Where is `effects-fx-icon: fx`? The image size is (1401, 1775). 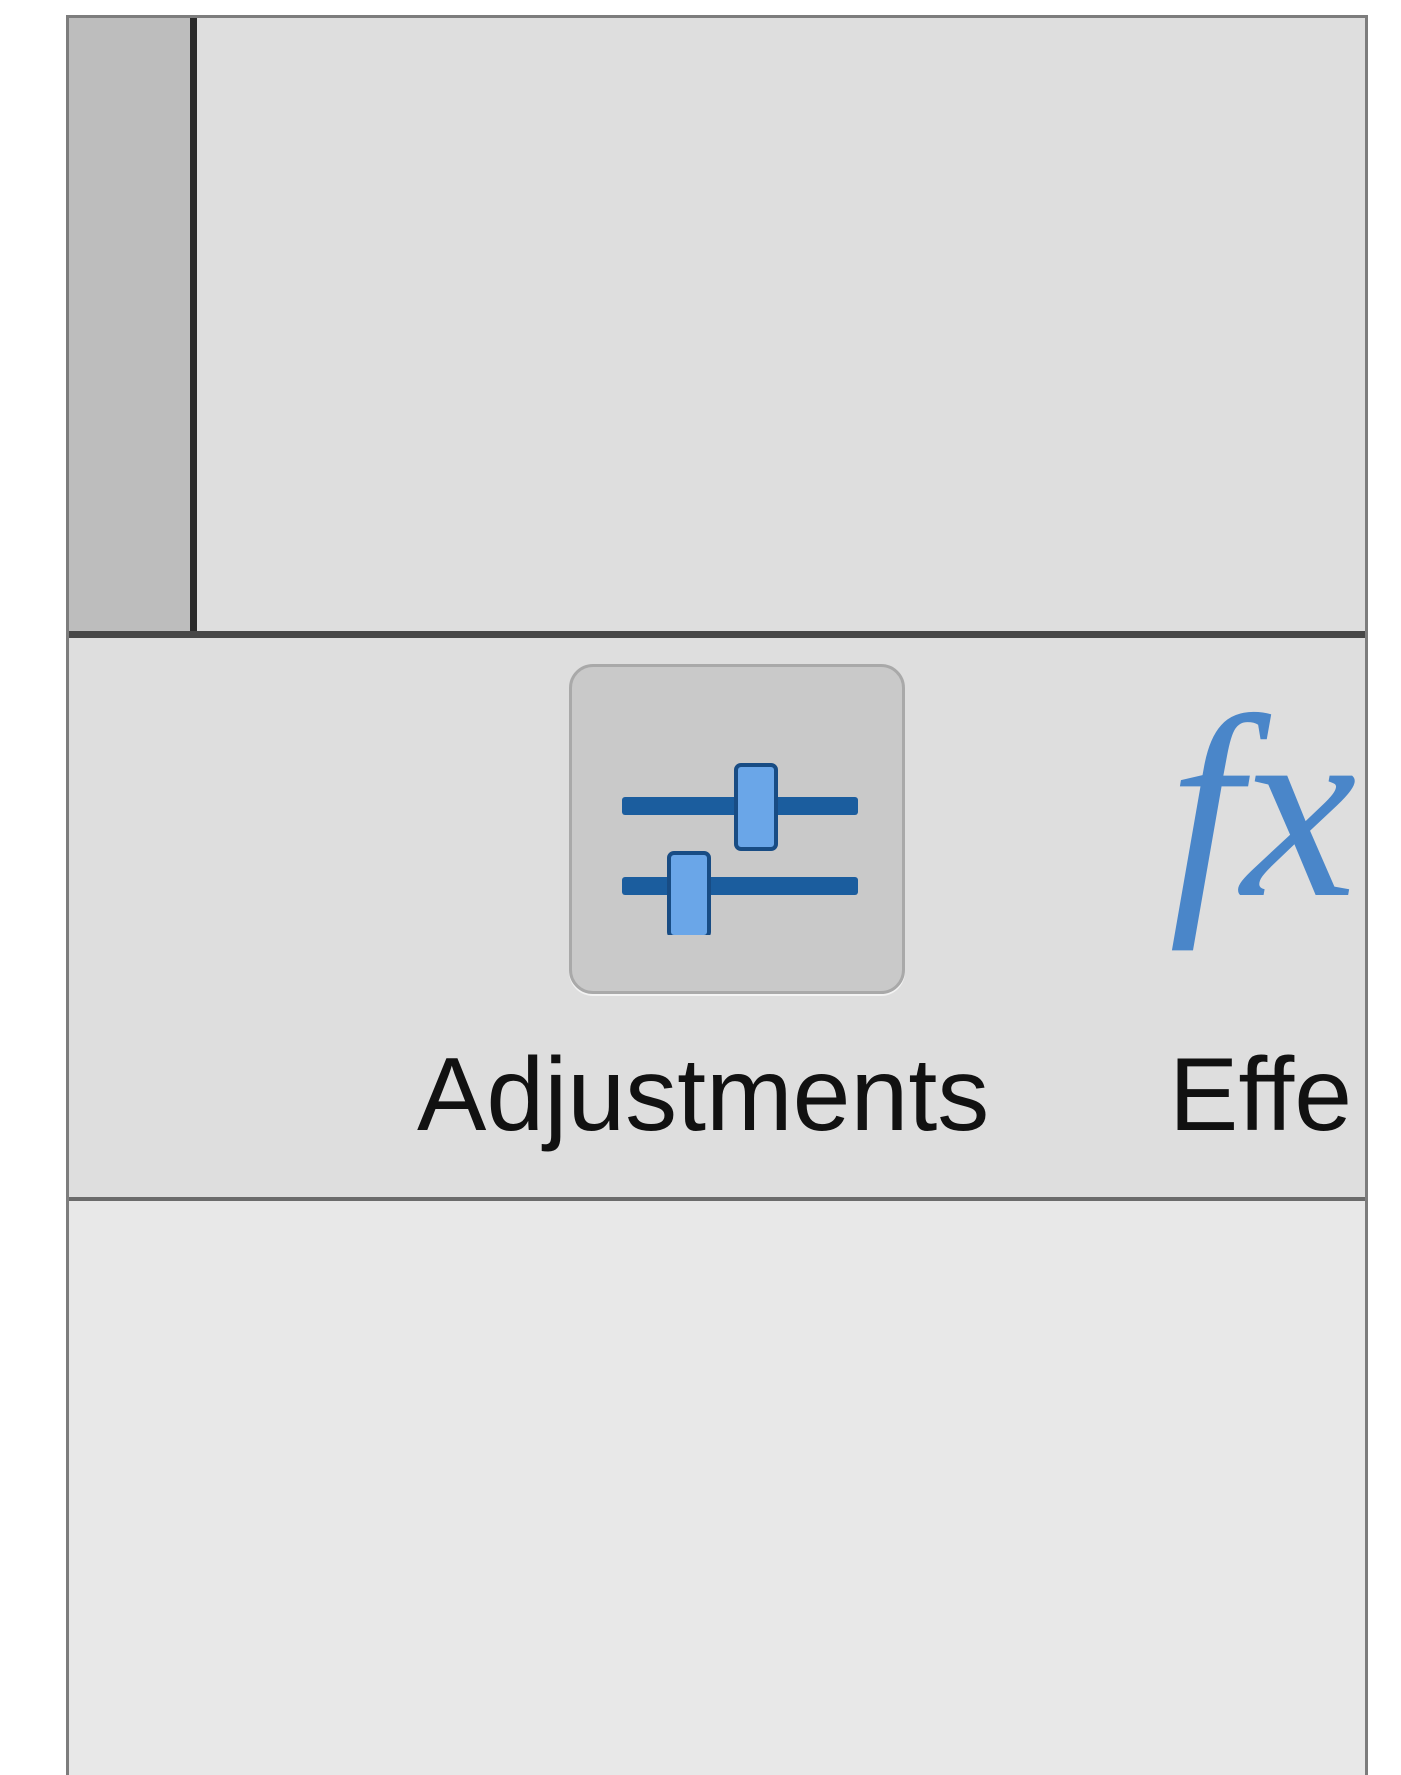 effects-fx-icon: fx is located at coordinates (1263, 808).